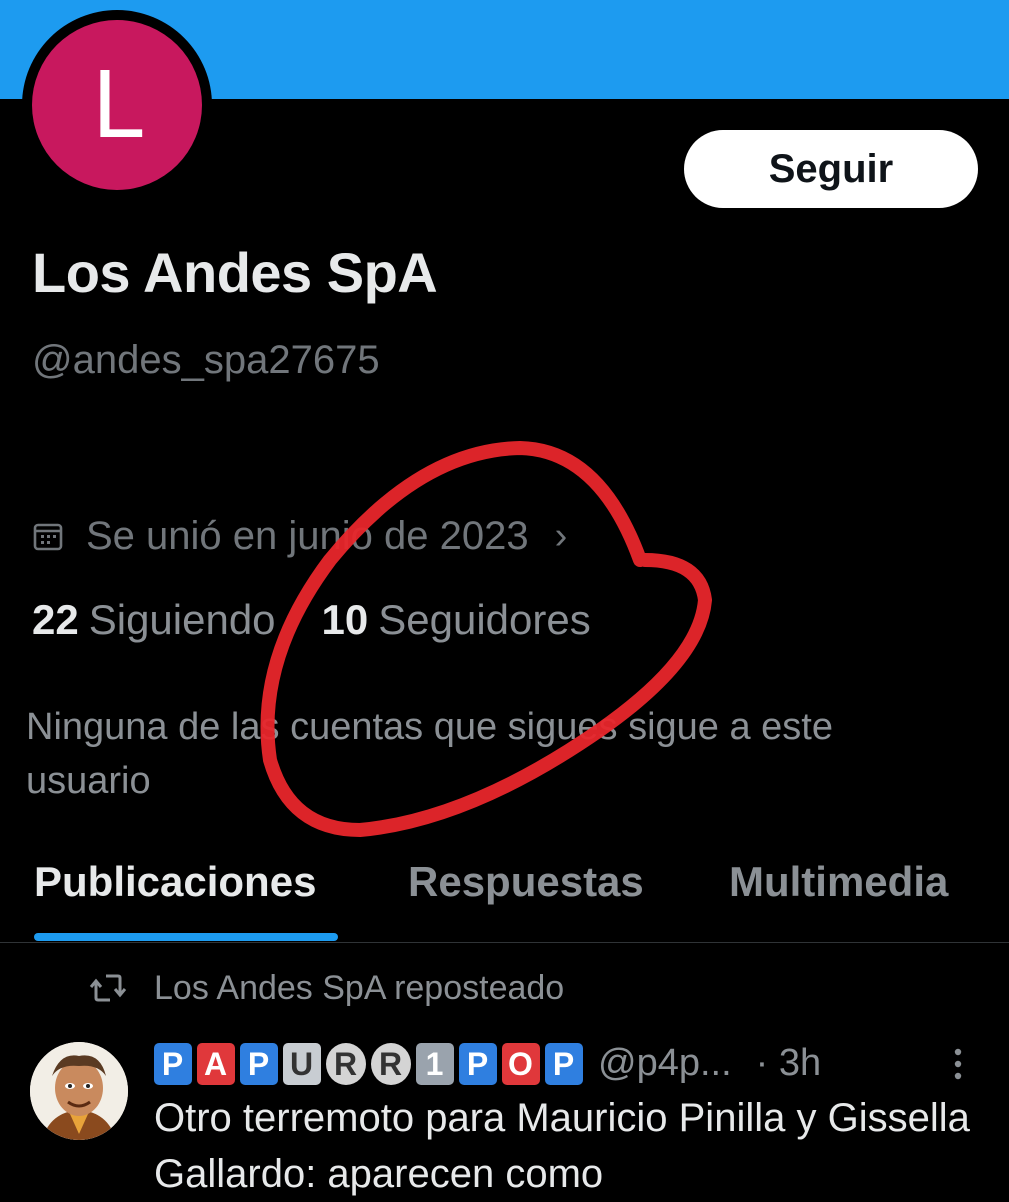 This screenshot has height=1202, width=1009. Describe the element at coordinates (307, 535) in the screenshot. I see `join-date-text: Se unió en junio de 2023` at that location.